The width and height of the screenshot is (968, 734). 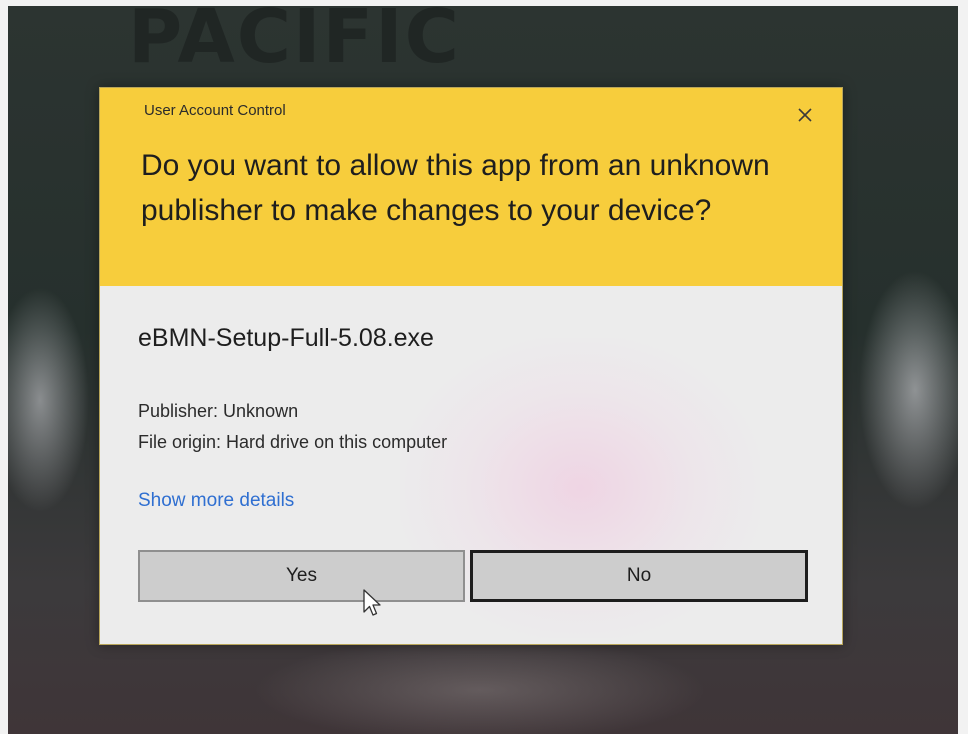 What do you see at coordinates (372, 602) in the screenshot?
I see `mouse-cursor-icon` at bounding box center [372, 602].